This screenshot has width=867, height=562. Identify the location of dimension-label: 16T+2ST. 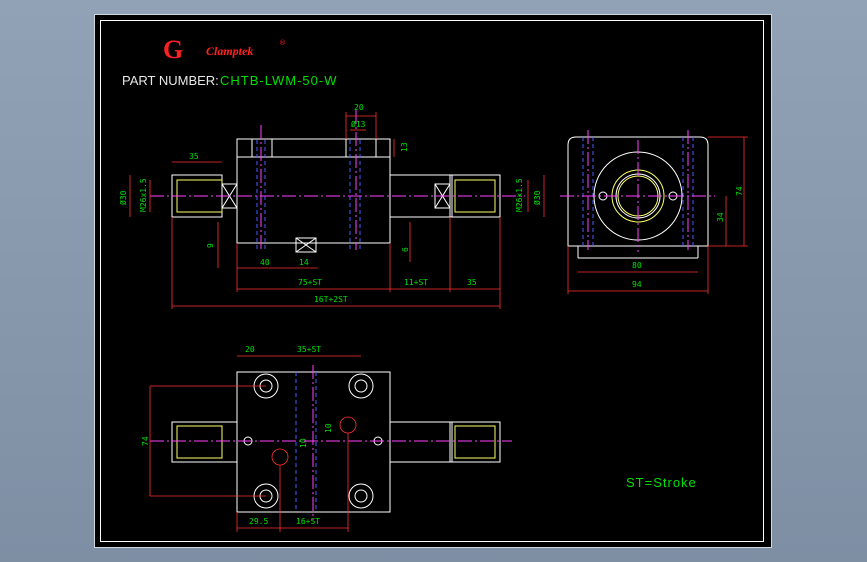
(331, 299).